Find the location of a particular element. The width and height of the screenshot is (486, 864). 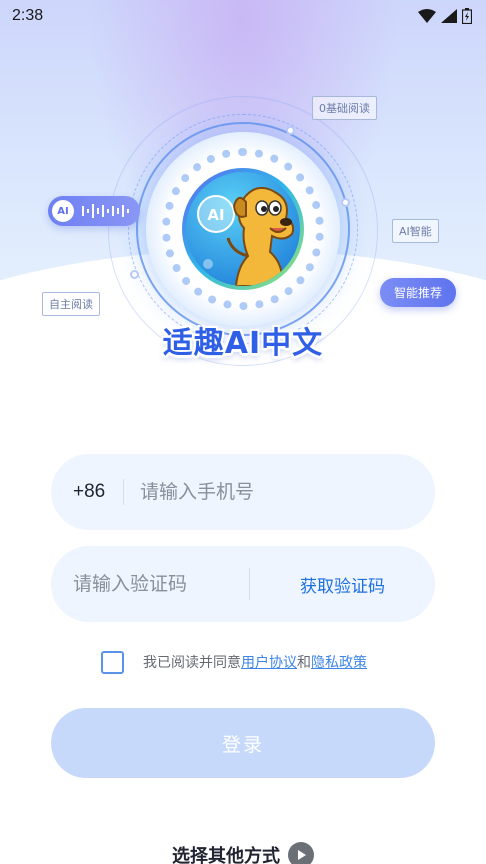

avatar-ai-label: AI is located at coordinates (215, 215).